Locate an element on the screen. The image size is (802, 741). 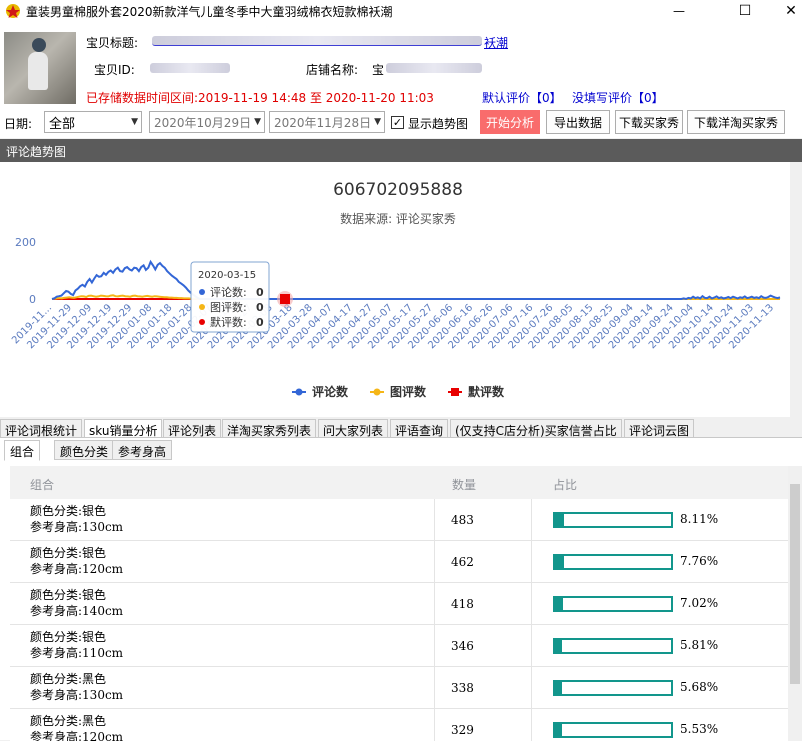
table-row: 颜色分类:黑色 参考身高:120cm 329 5.53% is located at coordinates (399, 725).